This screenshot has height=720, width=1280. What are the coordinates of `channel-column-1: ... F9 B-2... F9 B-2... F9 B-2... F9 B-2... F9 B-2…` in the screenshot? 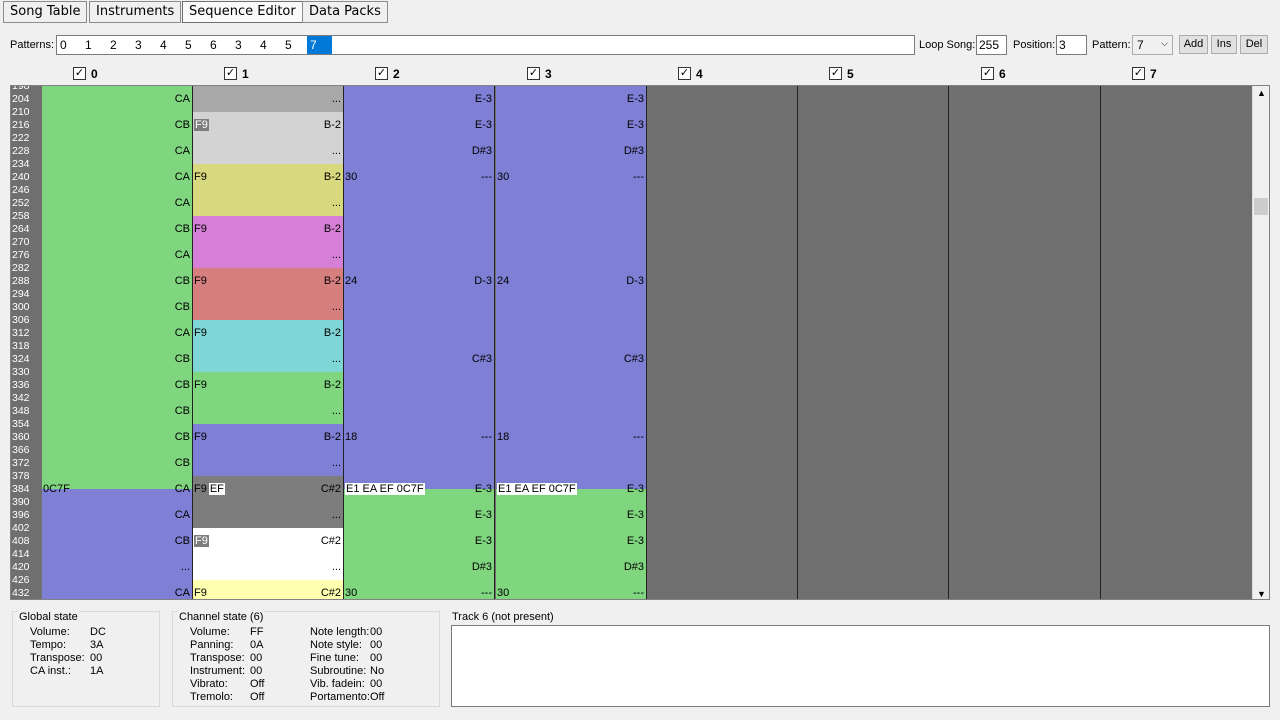 It's located at (268, 342).